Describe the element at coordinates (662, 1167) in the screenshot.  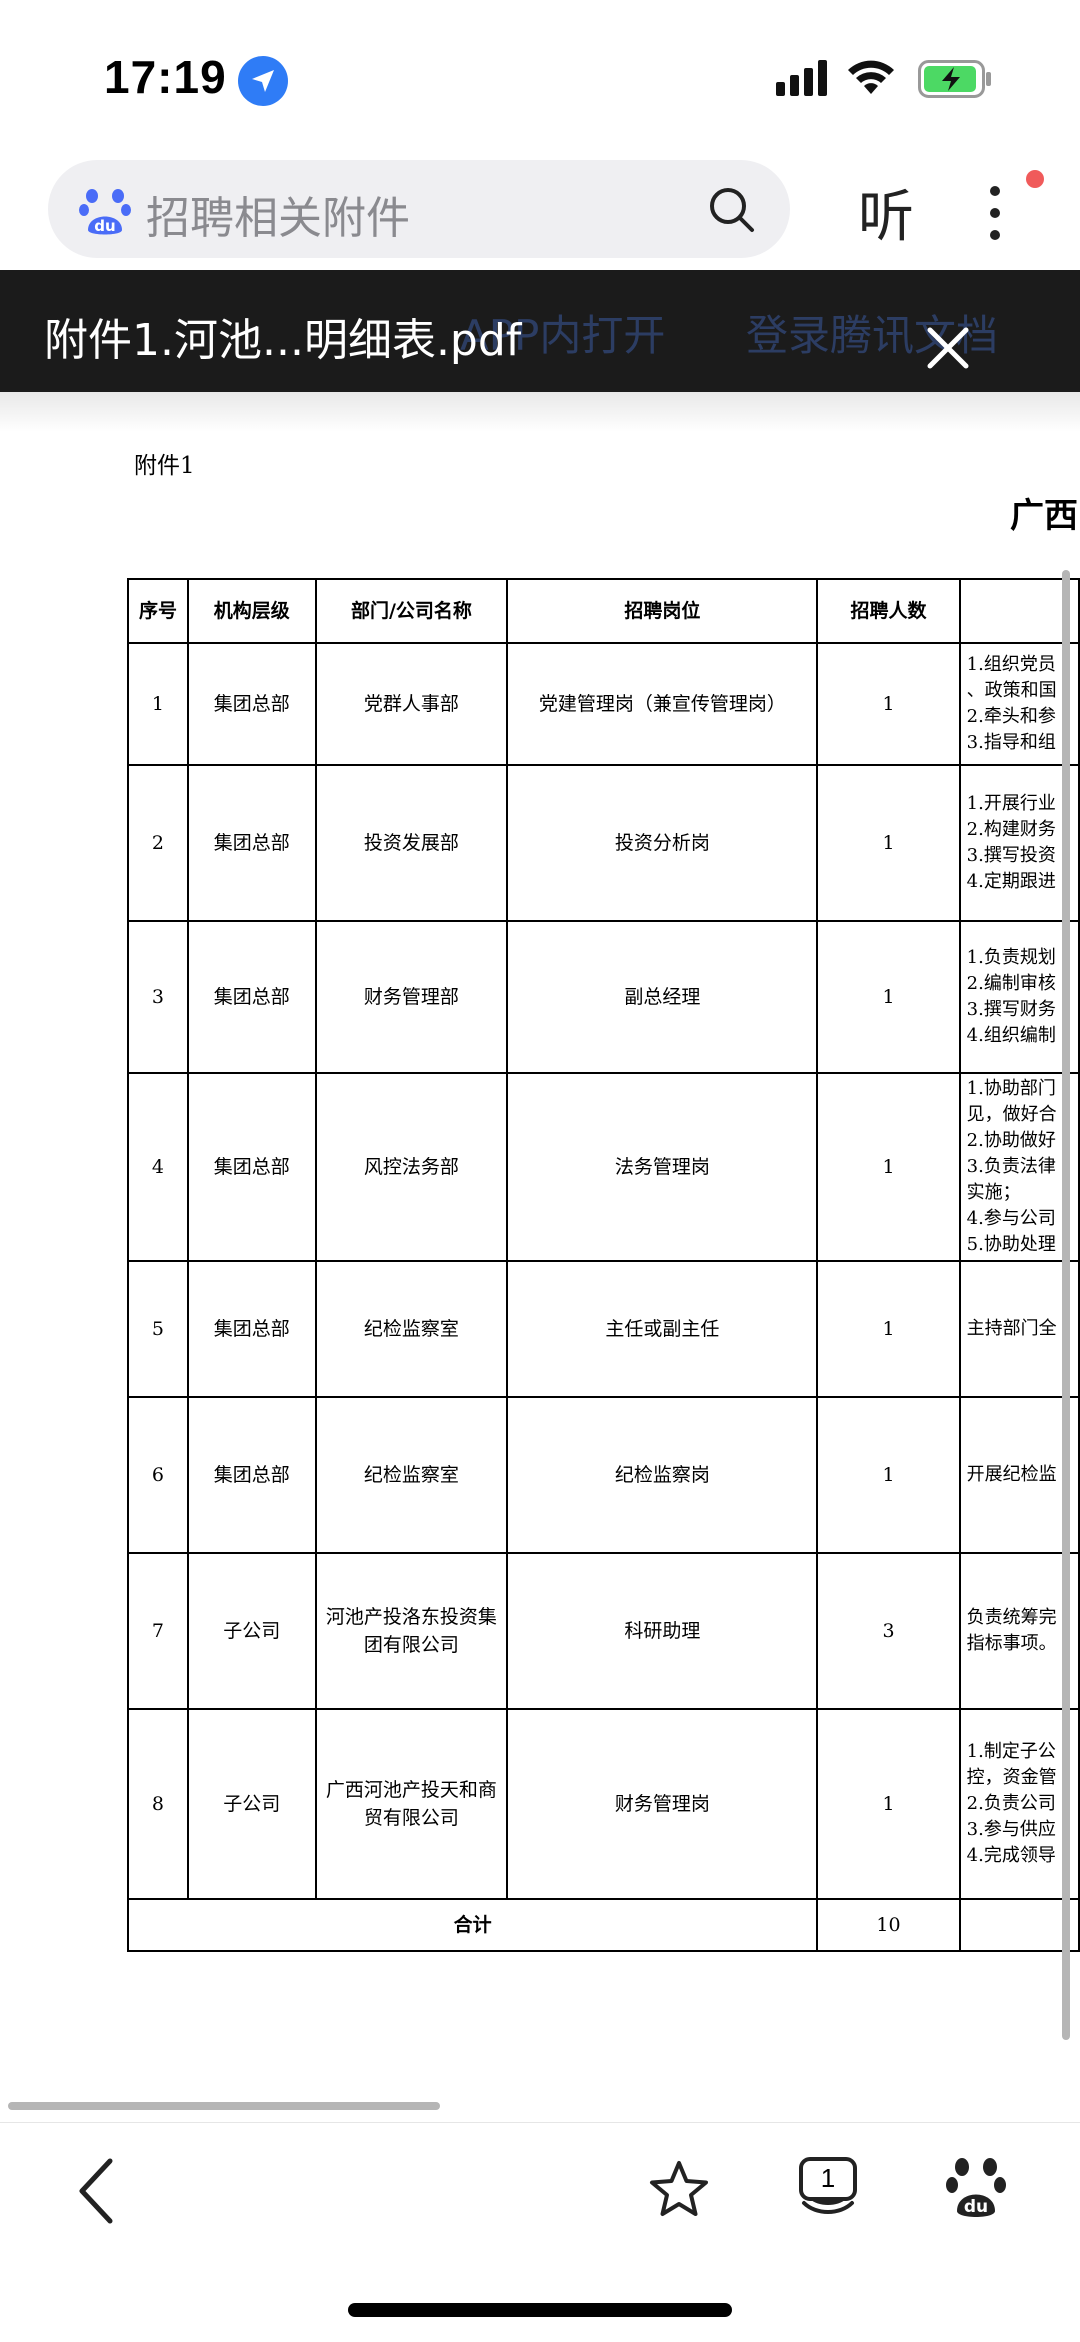
I see `job-position: 法务管理岗` at that location.